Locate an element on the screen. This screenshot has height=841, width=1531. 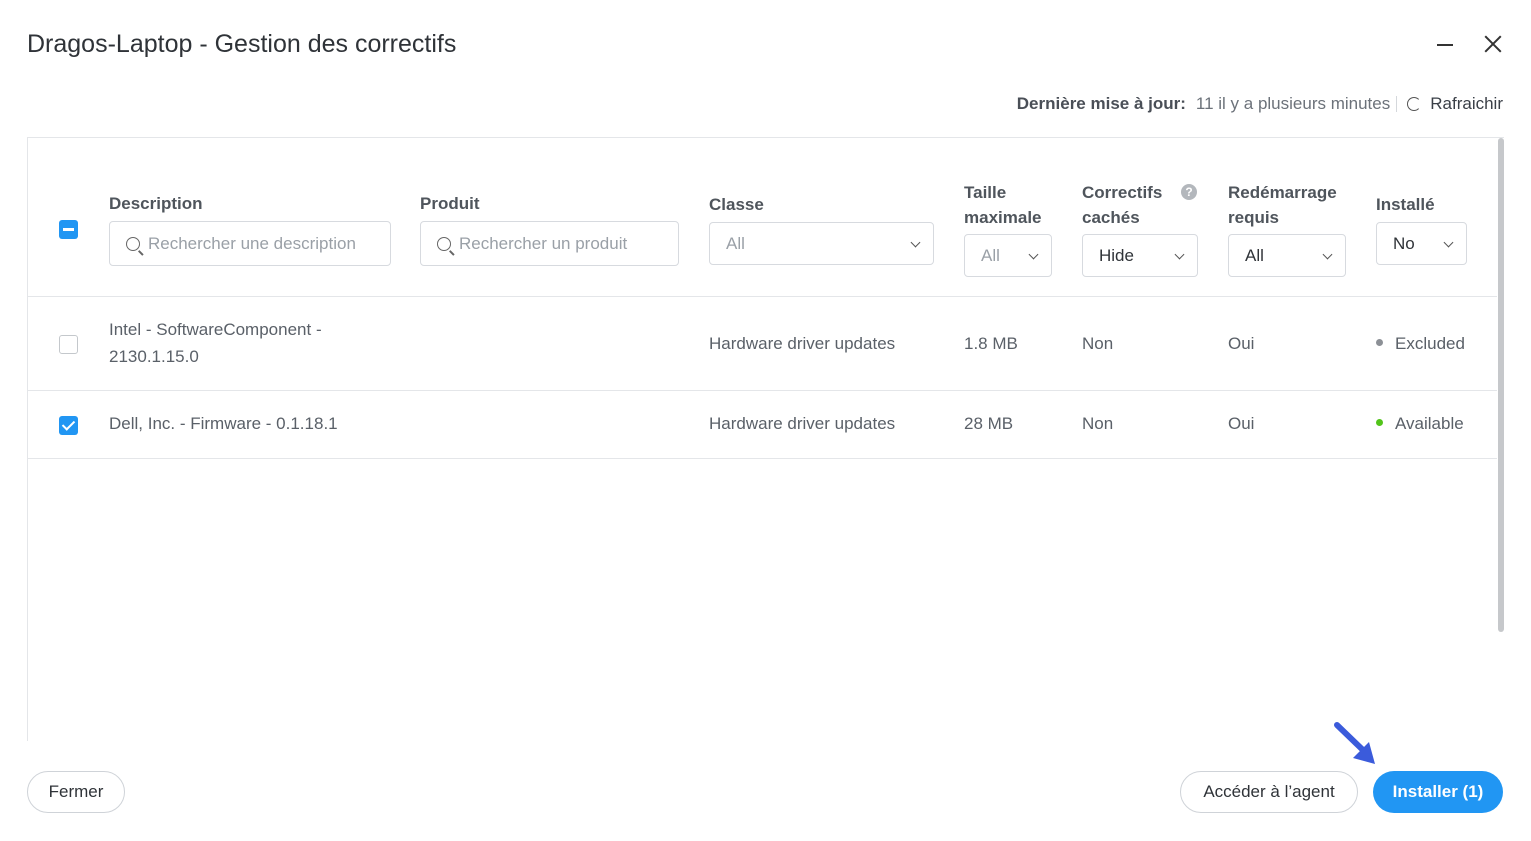
minimize-icon is located at coordinates (1445, 44).